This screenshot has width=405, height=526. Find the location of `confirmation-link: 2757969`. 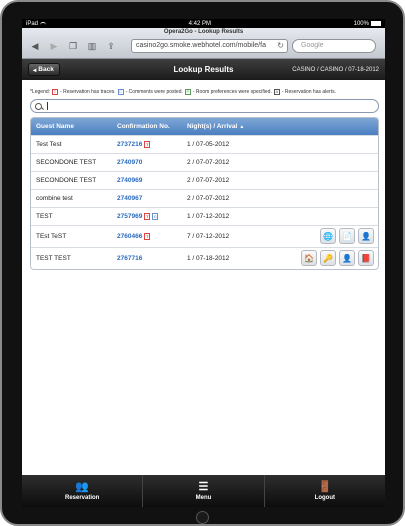

confirmation-link: 2757969 is located at coordinates (129, 216).